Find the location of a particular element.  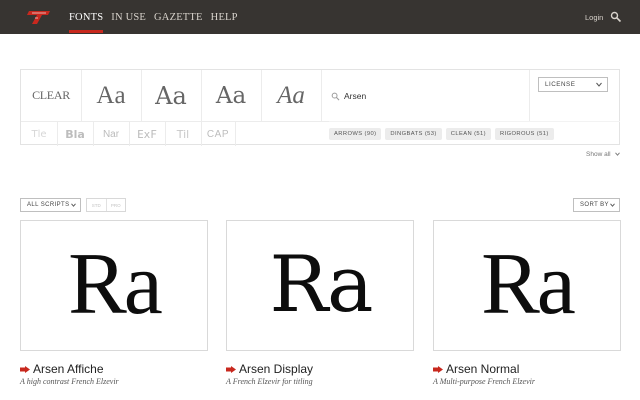

sort-dropdown: SORT BY is located at coordinates (596, 205).